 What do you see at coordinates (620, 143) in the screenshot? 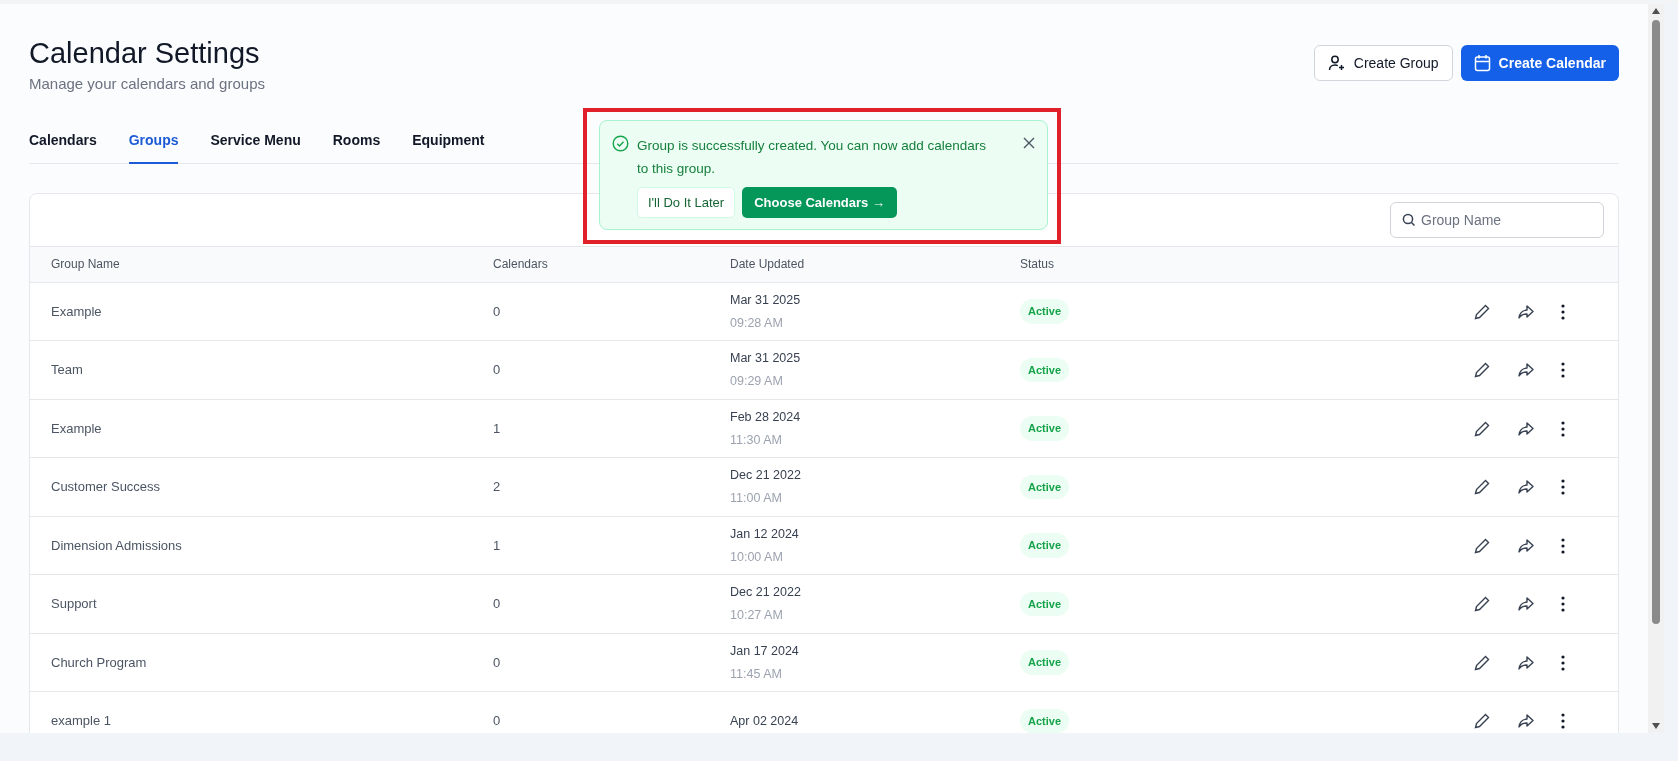
I see `check-circle-icon` at bounding box center [620, 143].